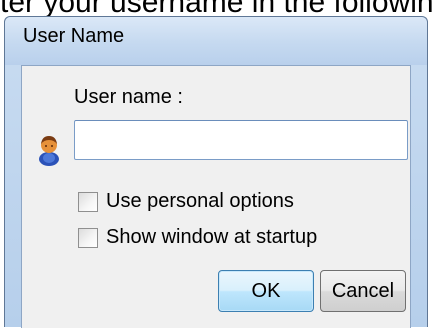 This screenshot has width=432, height=328. I want to click on dialog-title: User Name, so click(74, 36).